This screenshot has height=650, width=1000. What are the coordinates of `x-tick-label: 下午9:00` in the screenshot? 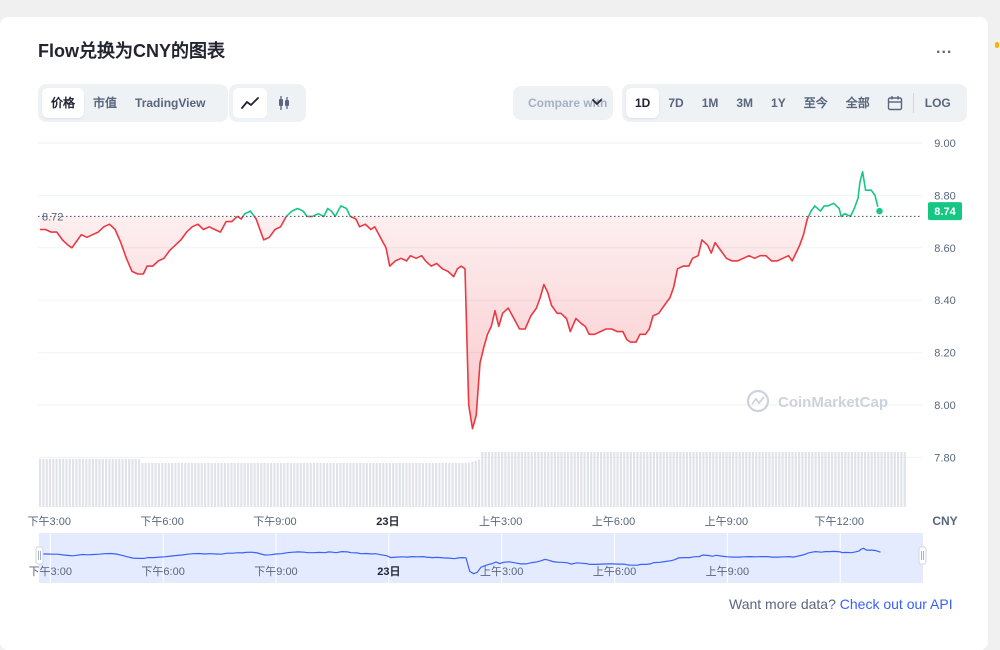 It's located at (274, 521).